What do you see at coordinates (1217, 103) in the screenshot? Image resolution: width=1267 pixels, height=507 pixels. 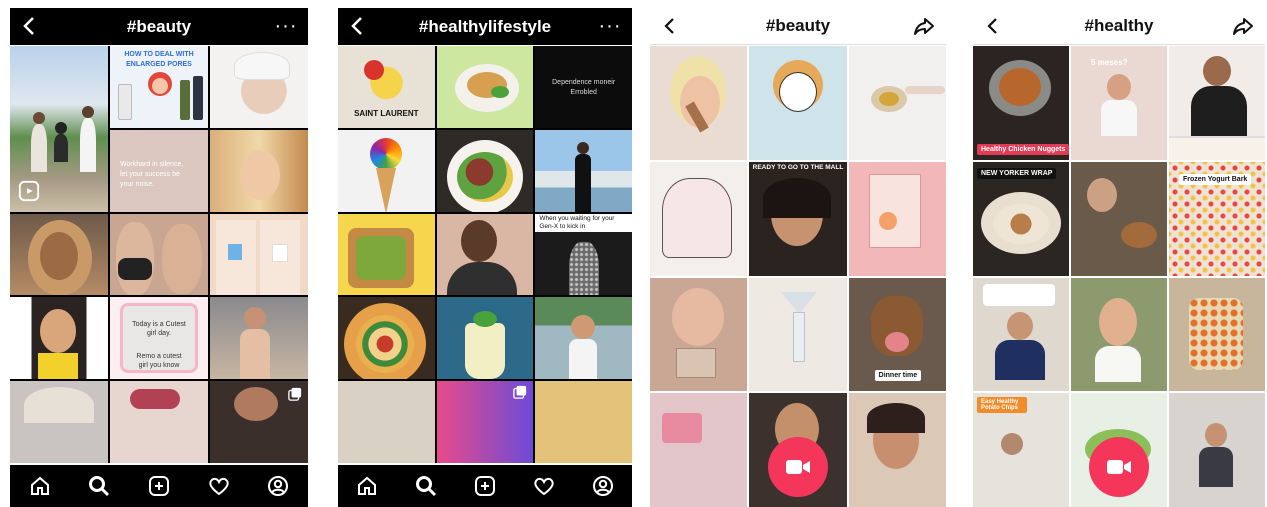 I see `grid-video-cooking-man` at bounding box center [1217, 103].